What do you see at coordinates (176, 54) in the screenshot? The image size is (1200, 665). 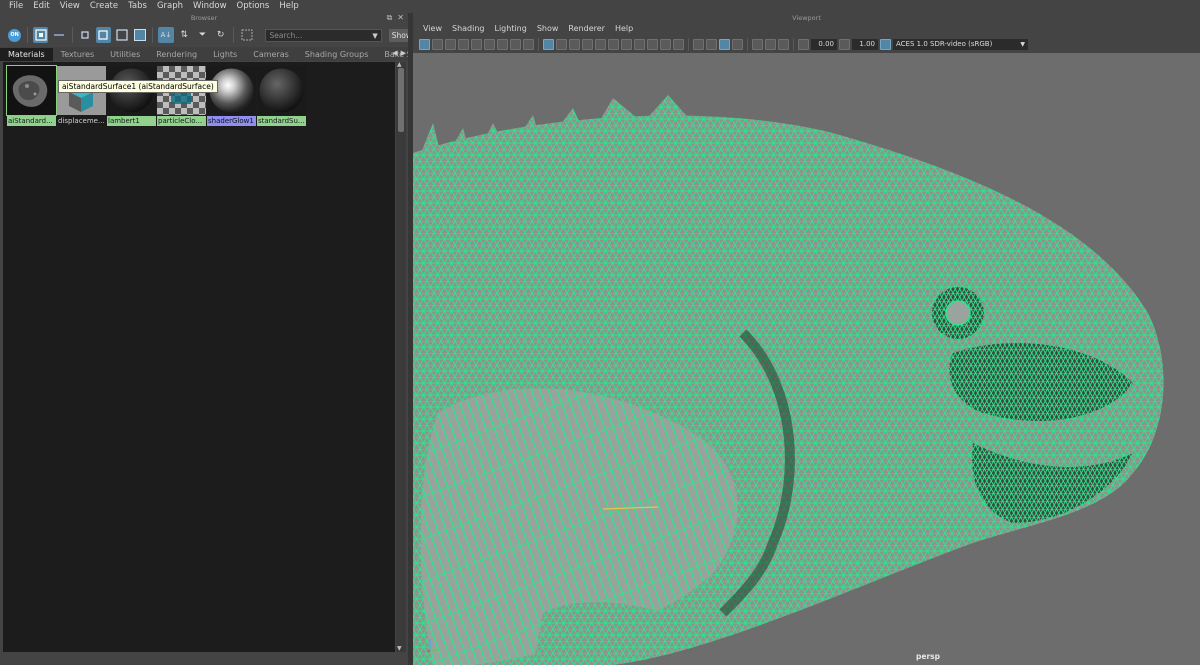 I see `tab-rendering: Rendering` at bounding box center [176, 54].